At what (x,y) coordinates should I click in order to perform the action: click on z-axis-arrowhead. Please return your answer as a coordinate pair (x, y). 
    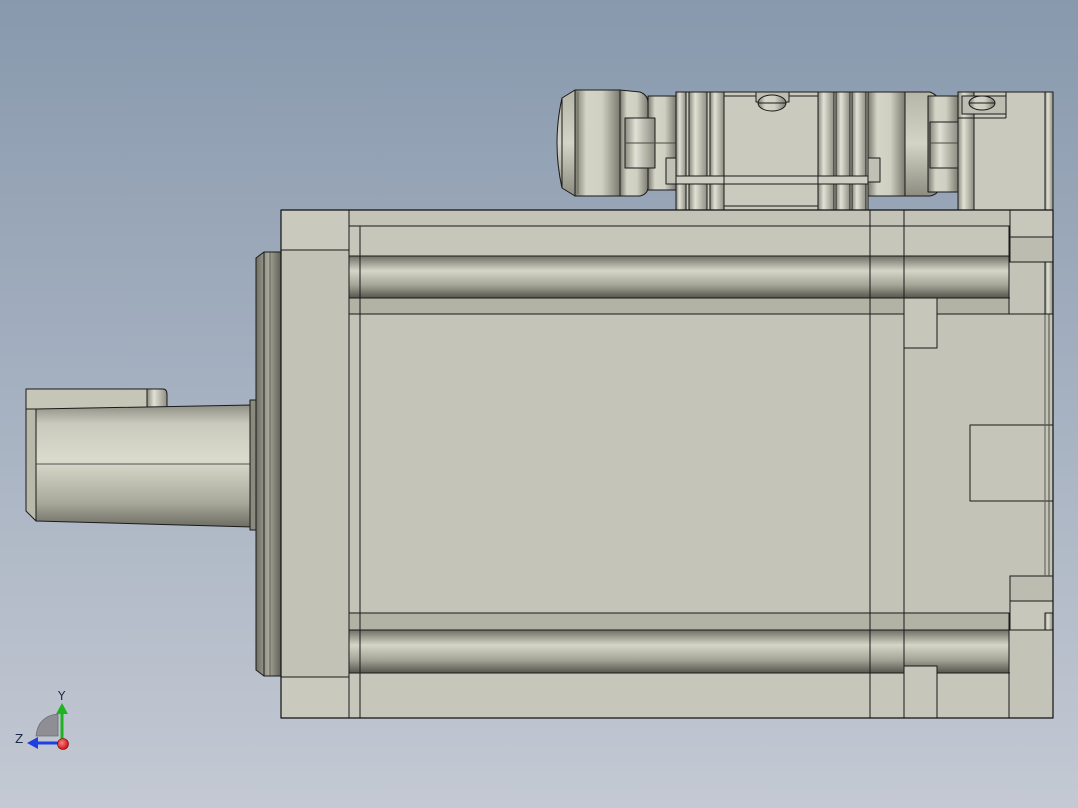
    Looking at the image, I should click on (32, 743).